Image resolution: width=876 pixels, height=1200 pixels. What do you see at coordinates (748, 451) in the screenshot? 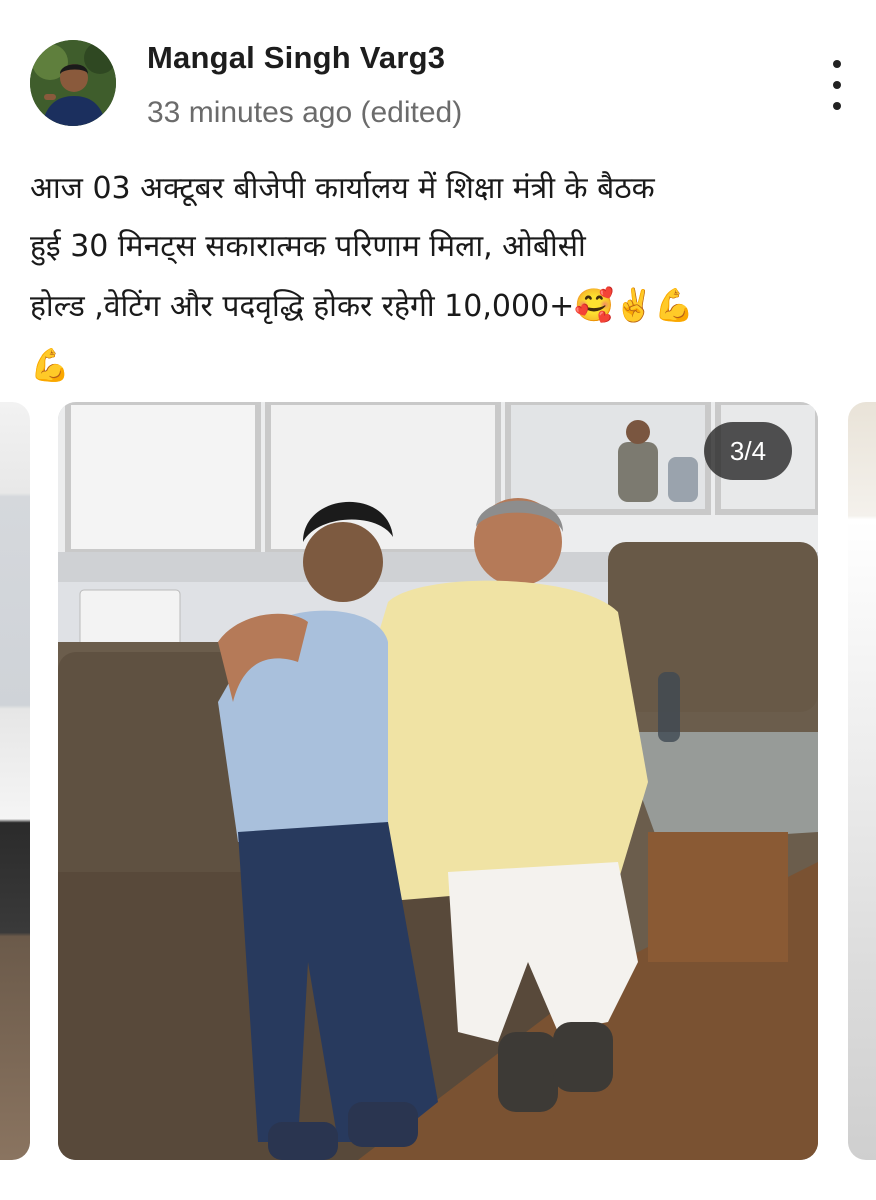
I see `slide-counter-badge: 3/4` at bounding box center [748, 451].